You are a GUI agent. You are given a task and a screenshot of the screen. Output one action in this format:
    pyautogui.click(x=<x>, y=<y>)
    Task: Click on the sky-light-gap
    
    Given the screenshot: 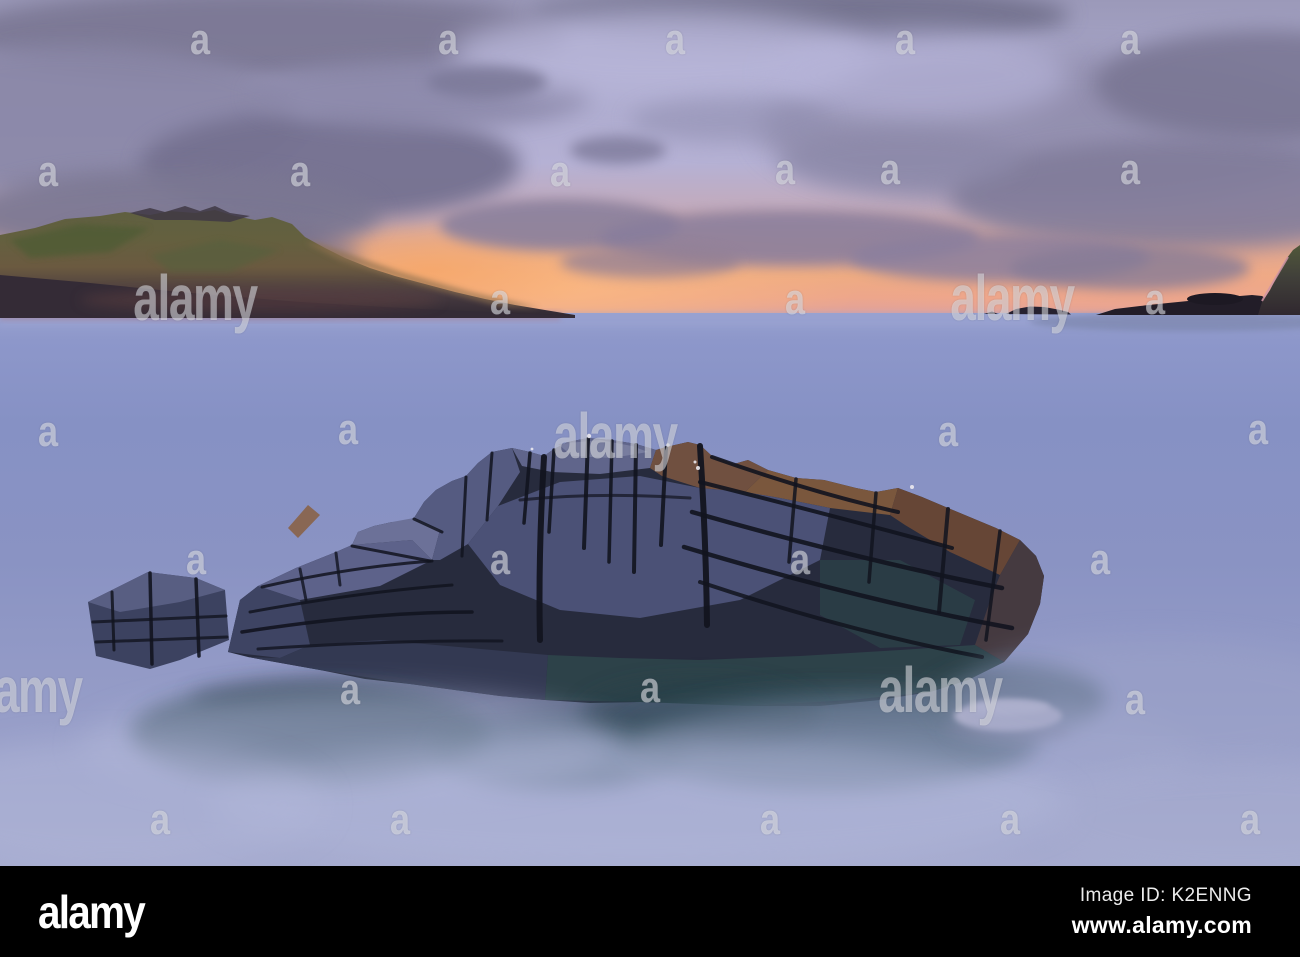 What is the action you would take?
    pyautogui.click(x=920, y=75)
    